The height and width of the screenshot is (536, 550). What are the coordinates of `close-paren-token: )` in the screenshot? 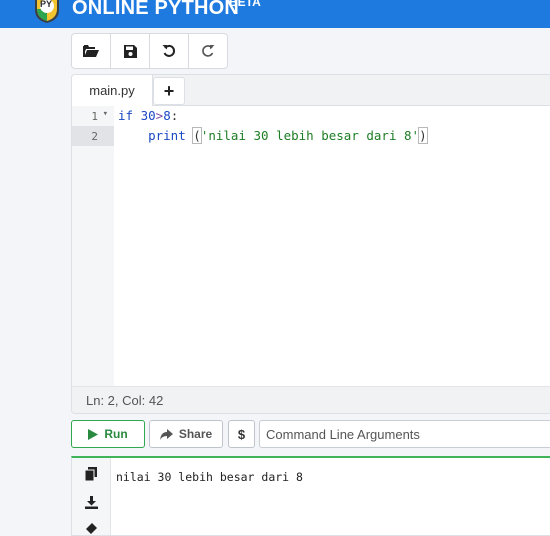 It's located at (423, 135).